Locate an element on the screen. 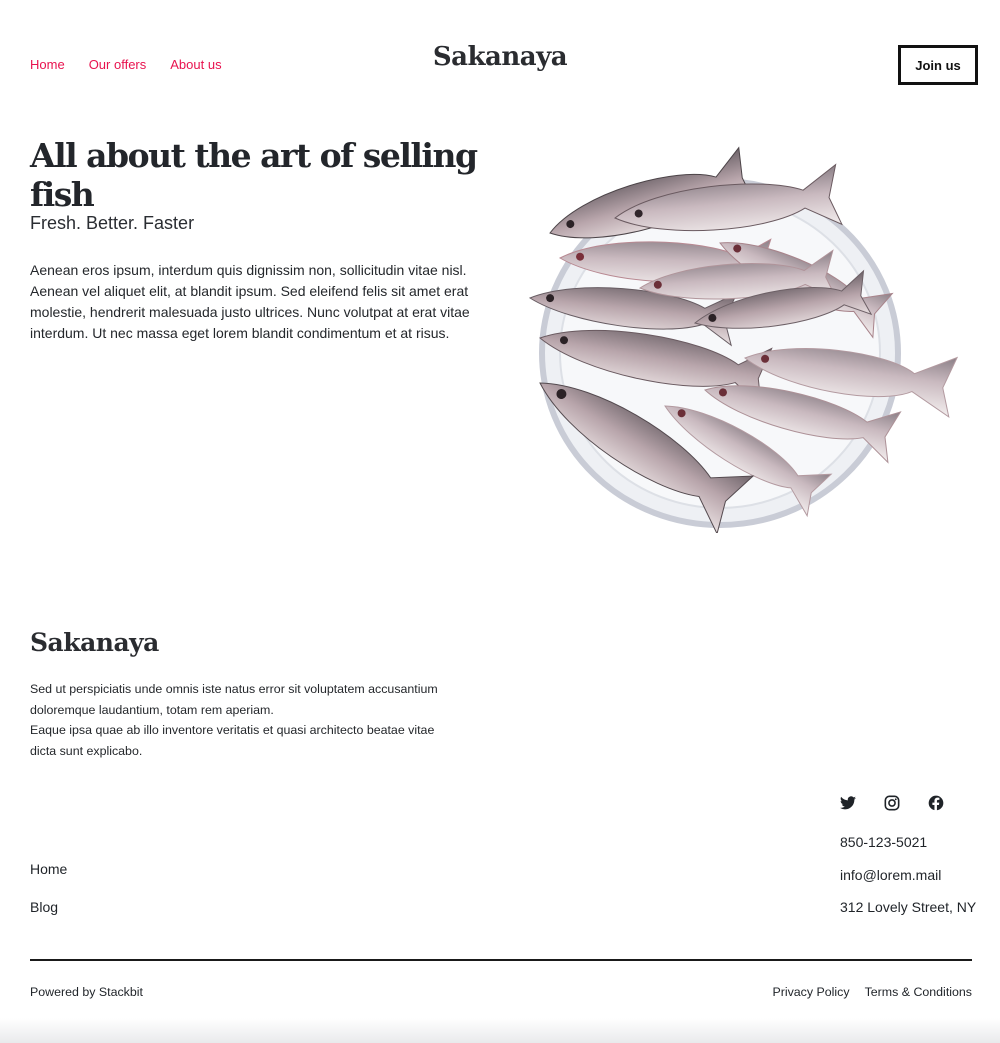 This screenshot has height=1043, width=1000. powered-by-text: Powered by Stackbit is located at coordinates (86, 992).